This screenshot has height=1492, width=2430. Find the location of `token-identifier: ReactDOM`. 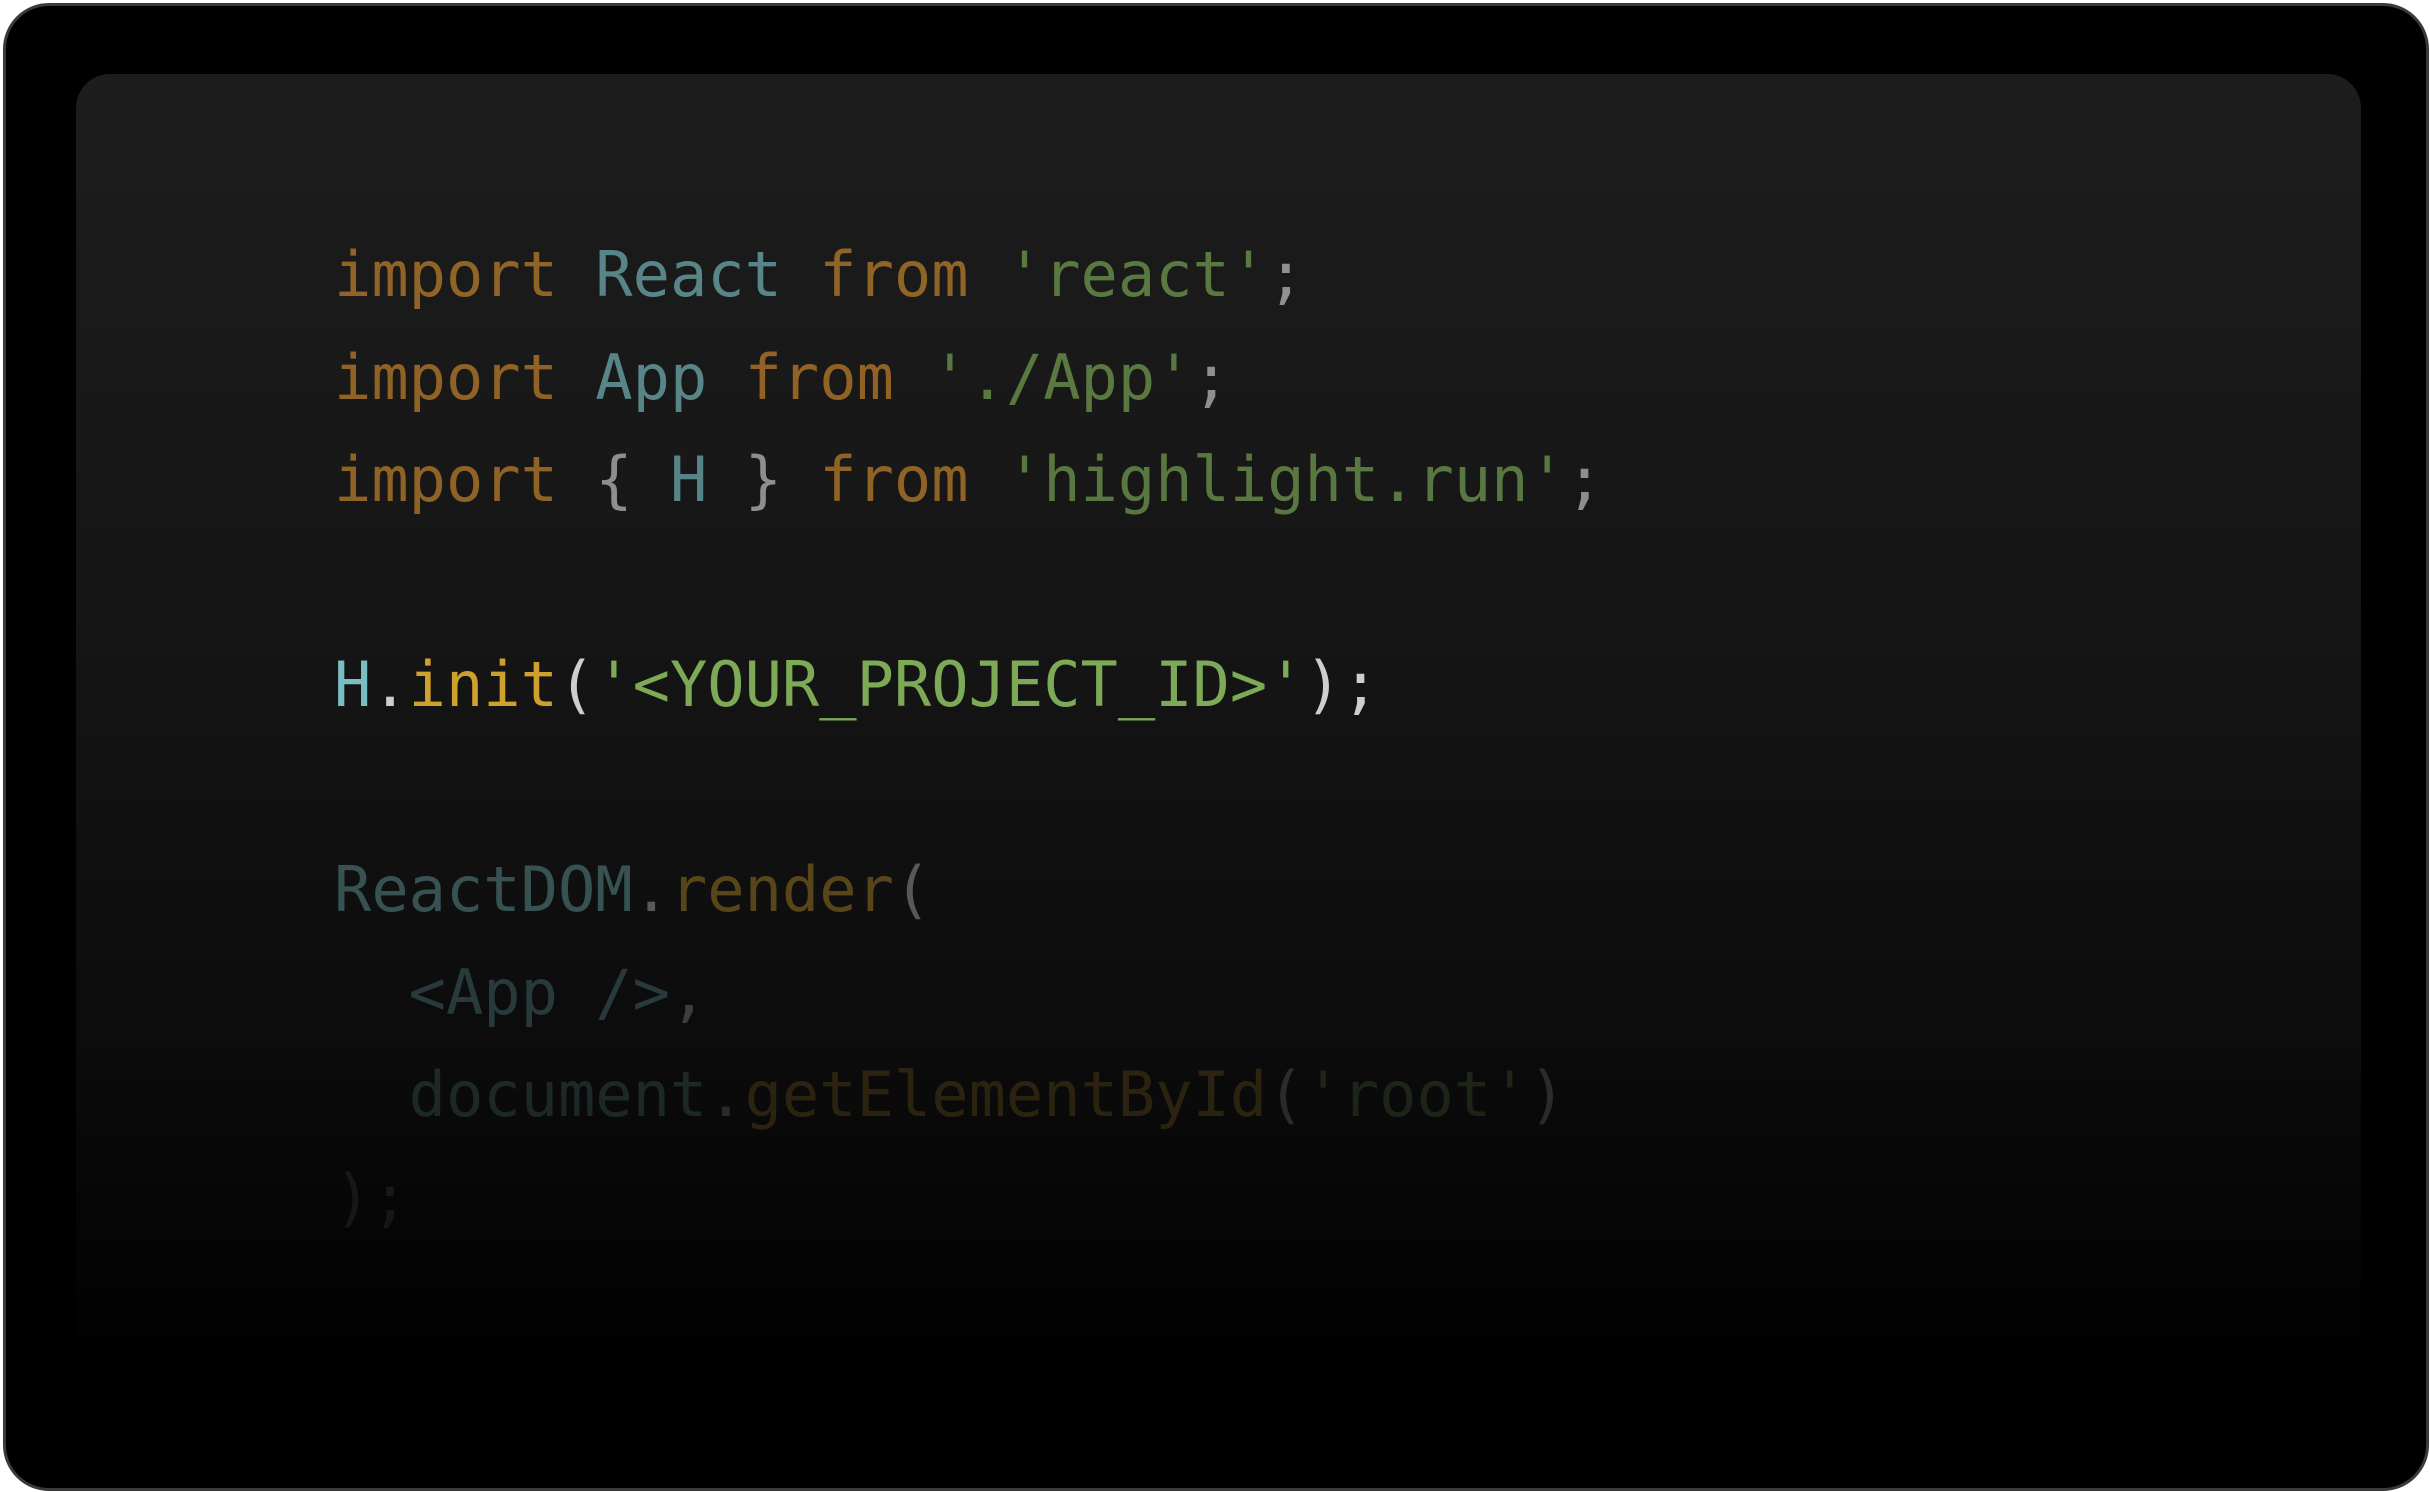

token-identifier: ReactDOM is located at coordinates (483, 889).